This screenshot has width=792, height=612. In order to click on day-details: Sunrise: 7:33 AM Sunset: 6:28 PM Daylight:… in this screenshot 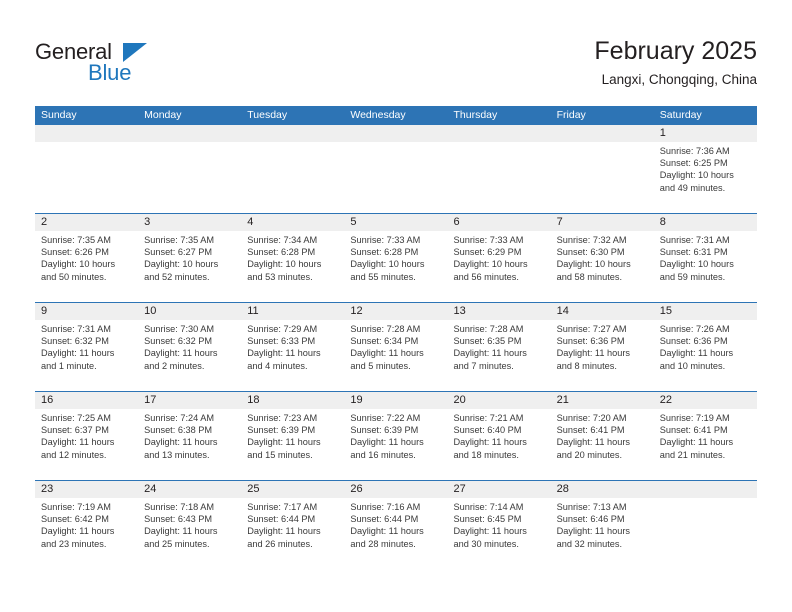, I will do `click(395, 257)`.